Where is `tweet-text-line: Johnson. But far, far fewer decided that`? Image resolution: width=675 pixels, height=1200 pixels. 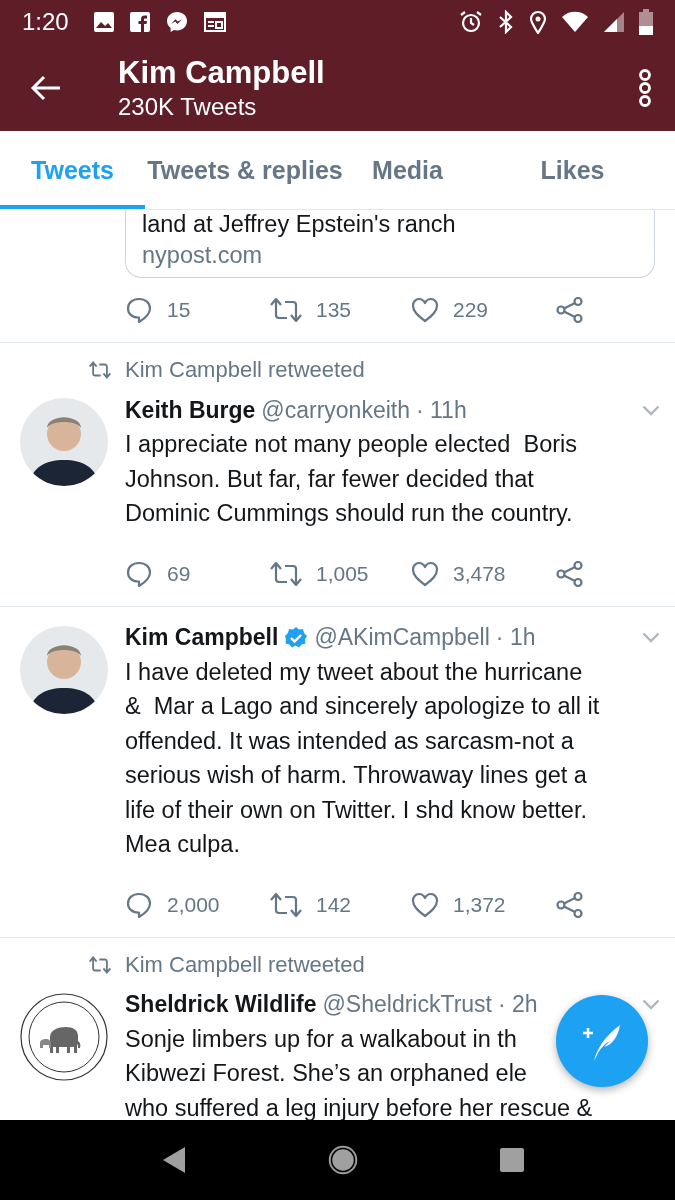
tweet-text-line: Johnson. But far, far fewer decided that is located at coordinates (329, 479).